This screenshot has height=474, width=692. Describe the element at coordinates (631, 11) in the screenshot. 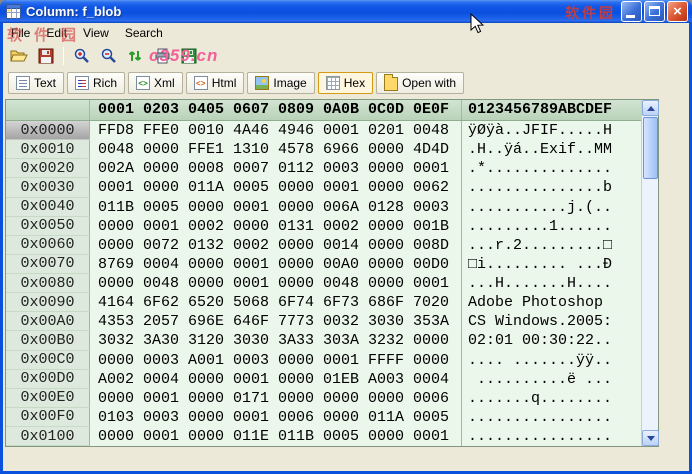

I see `minimize-button` at that location.